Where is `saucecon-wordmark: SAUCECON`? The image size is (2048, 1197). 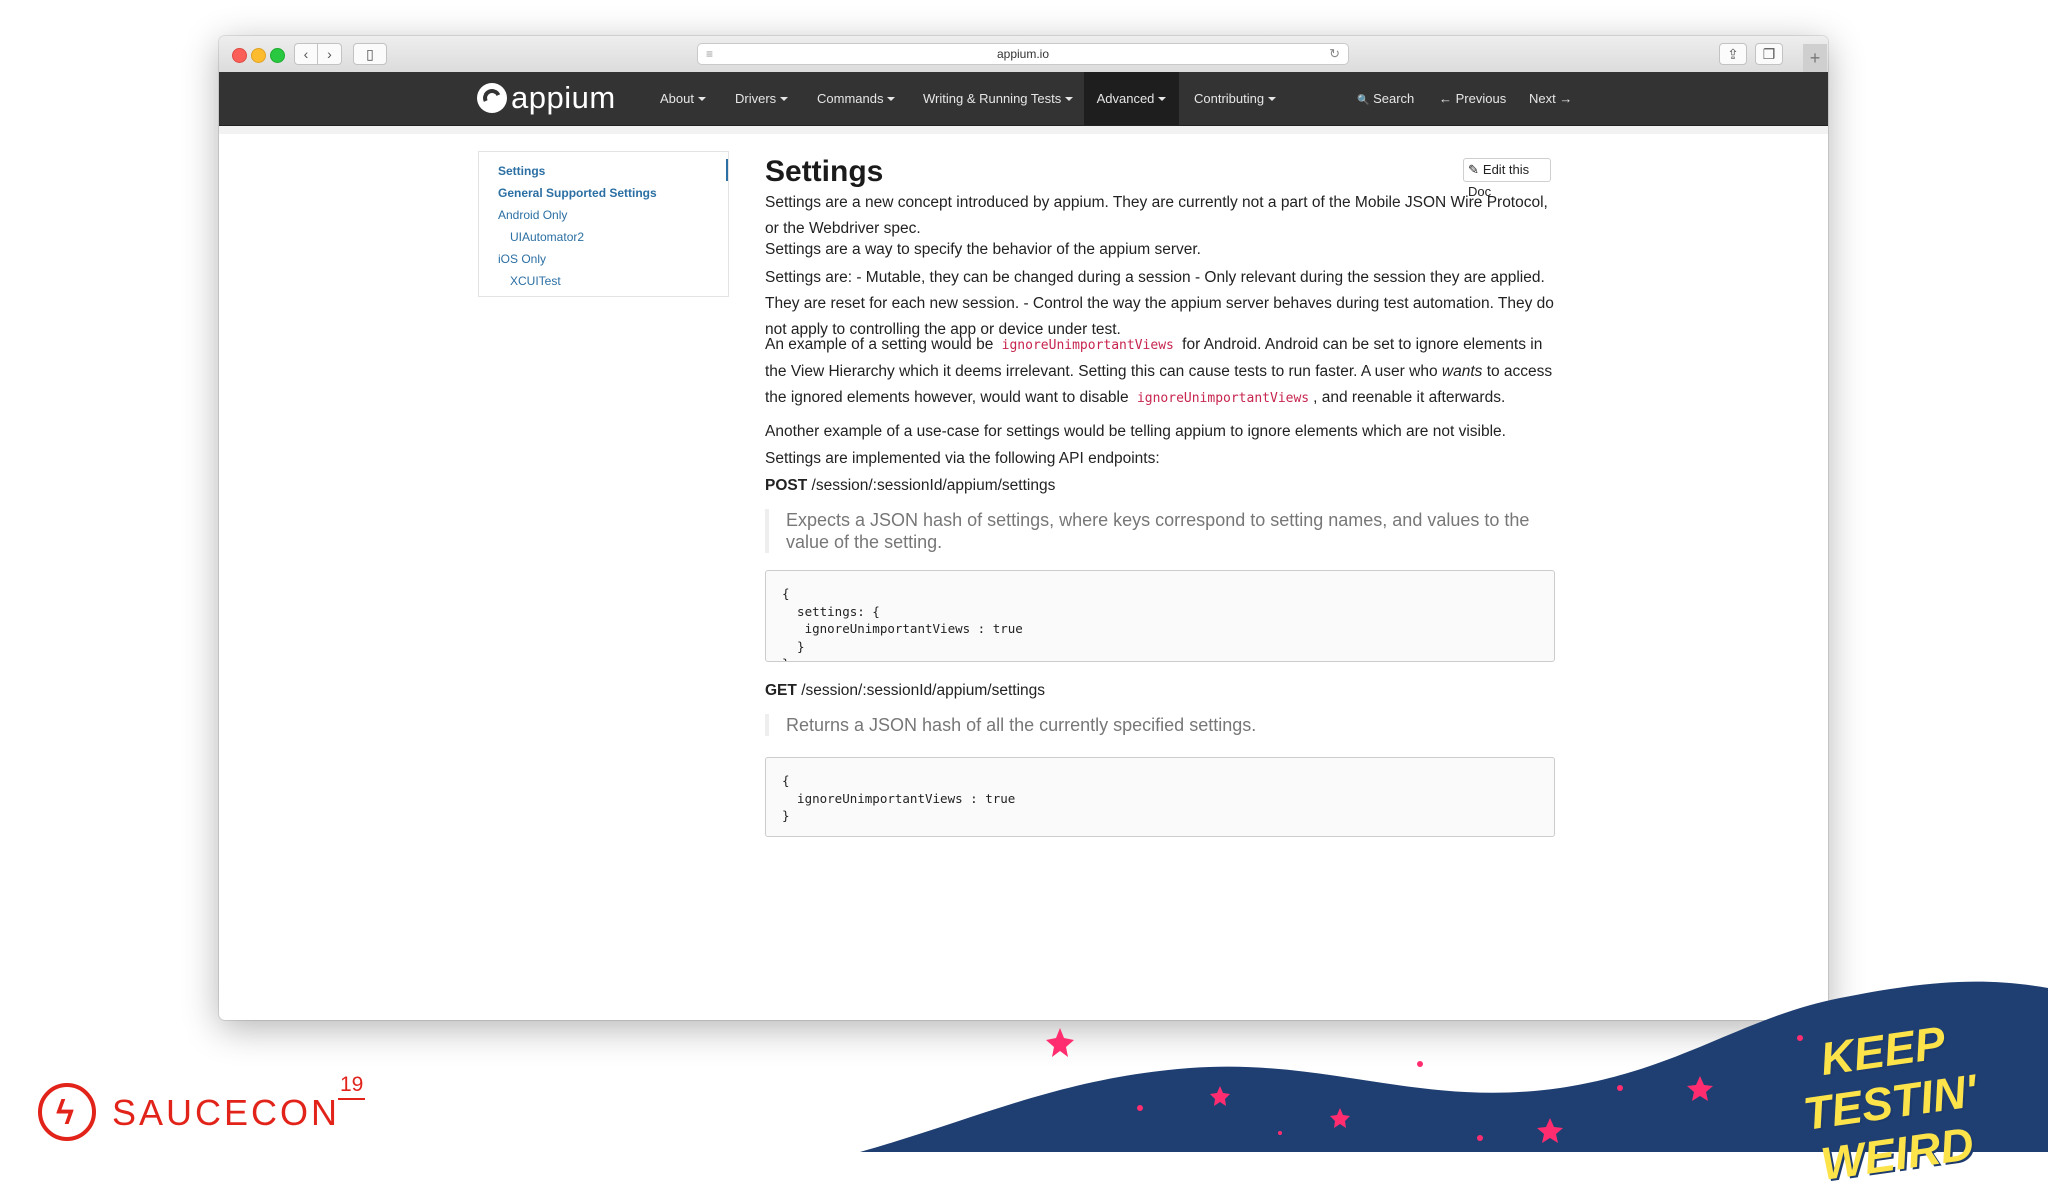
saucecon-wordmark: SAUCECON is located at coordinates (226, 1112).